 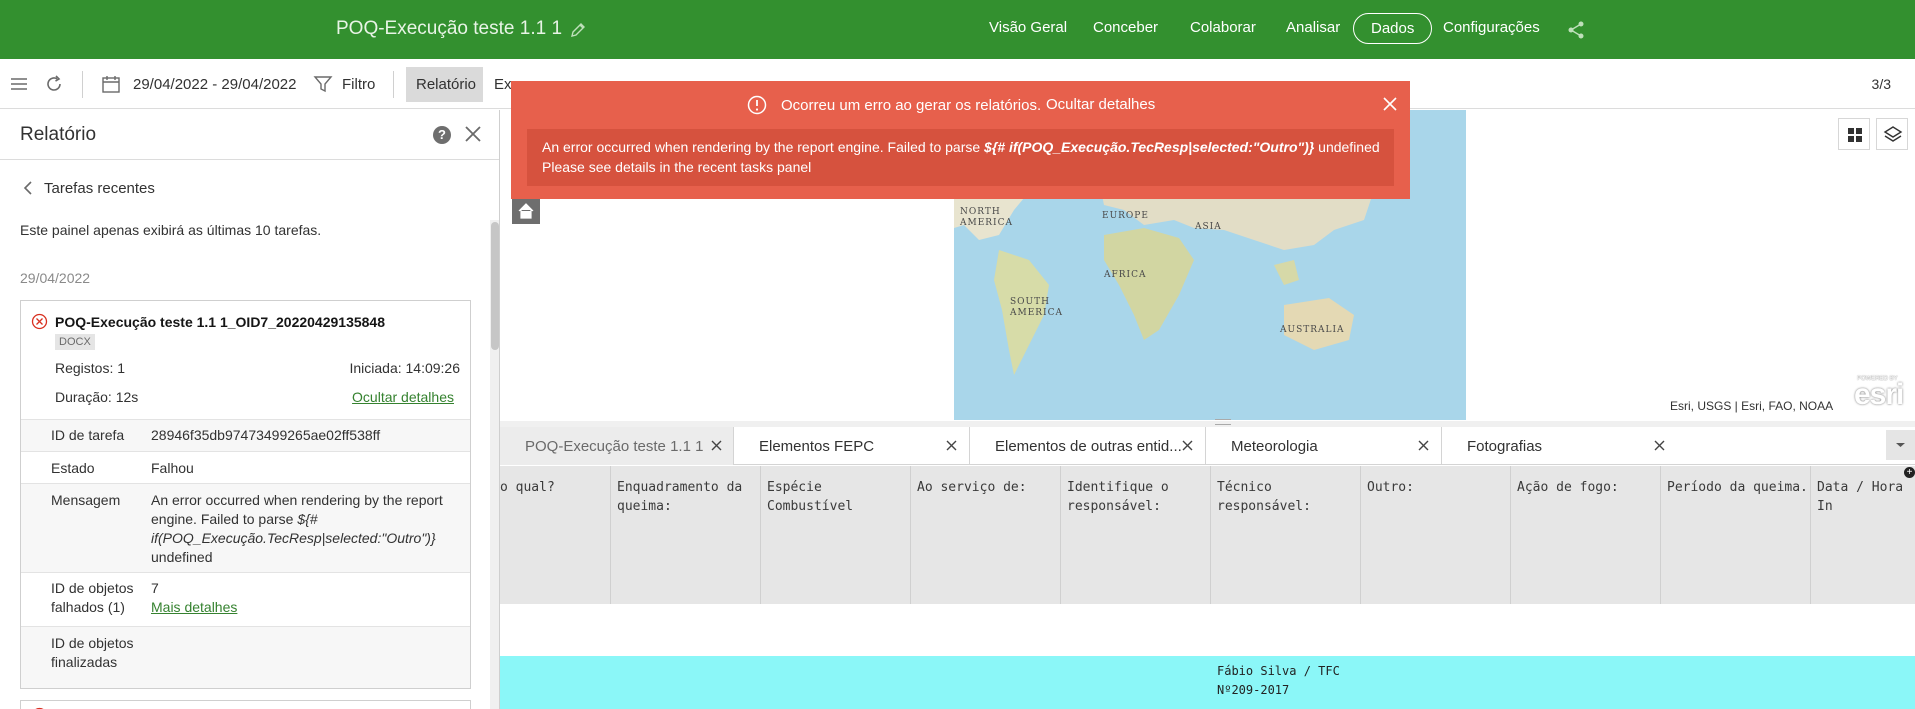 What do you see at coordinates (1274, 446) in the screenshot?
I see `tab-label: Meteorologia` at bounding box center [1274, 446].